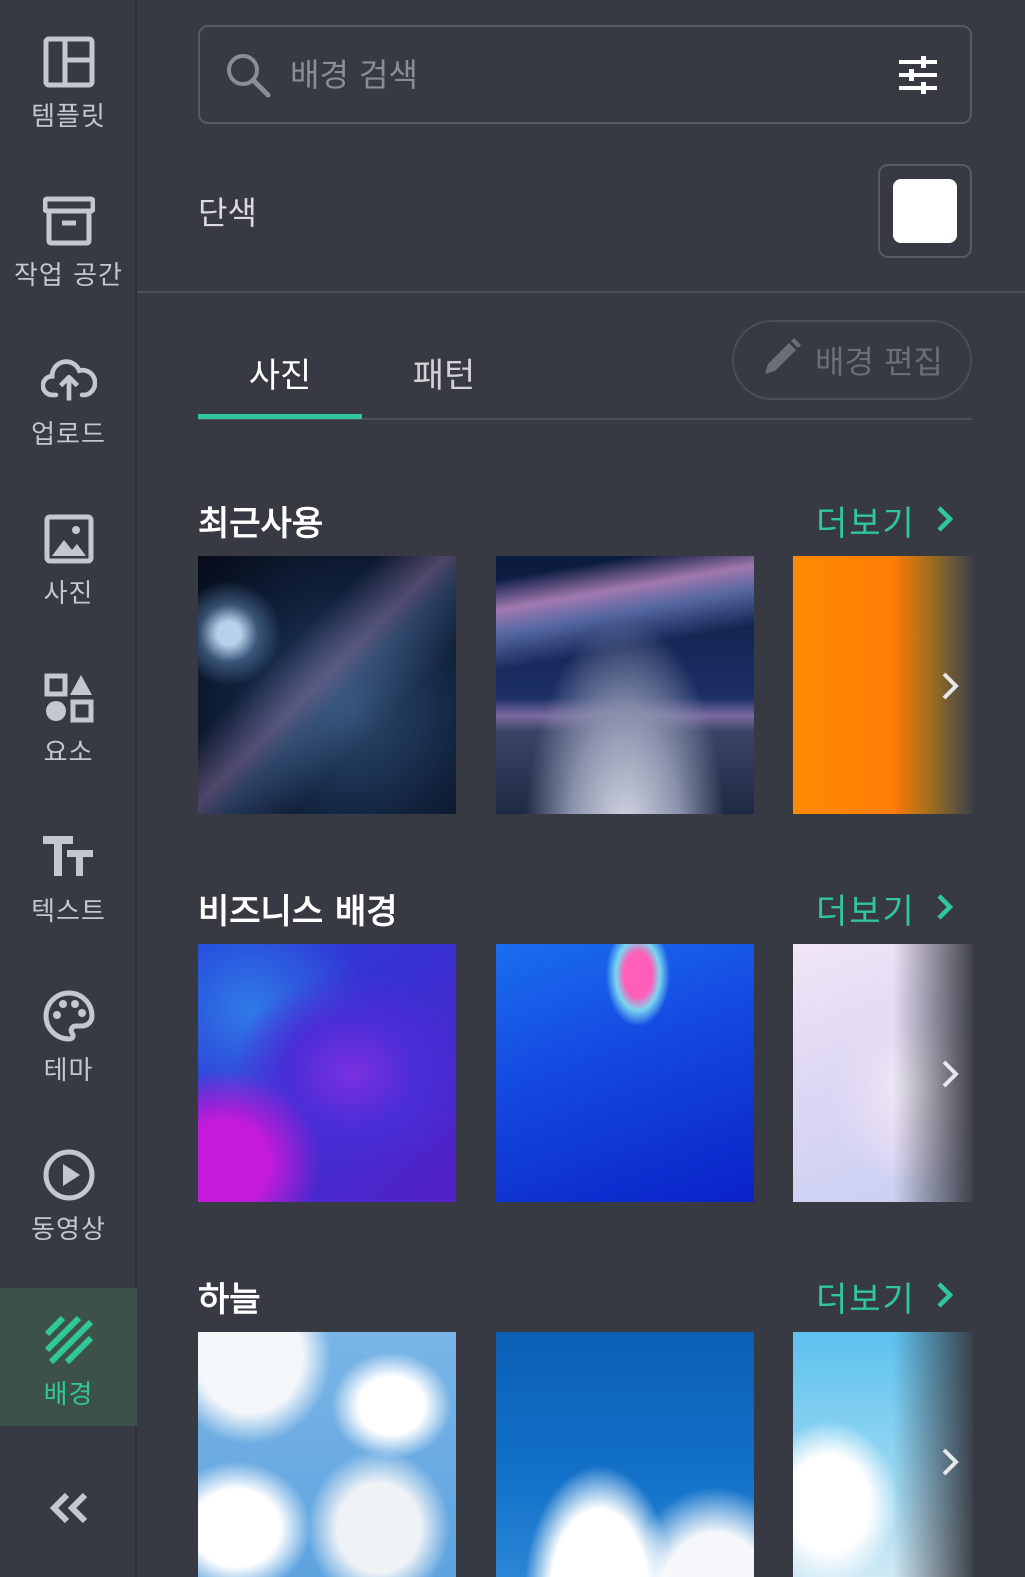 The width and height of the screenshot is (1025, 1577). What do you see at coordinates (581, 292) in the screenshot?
I see `divider` at bounding box center [581, 292].